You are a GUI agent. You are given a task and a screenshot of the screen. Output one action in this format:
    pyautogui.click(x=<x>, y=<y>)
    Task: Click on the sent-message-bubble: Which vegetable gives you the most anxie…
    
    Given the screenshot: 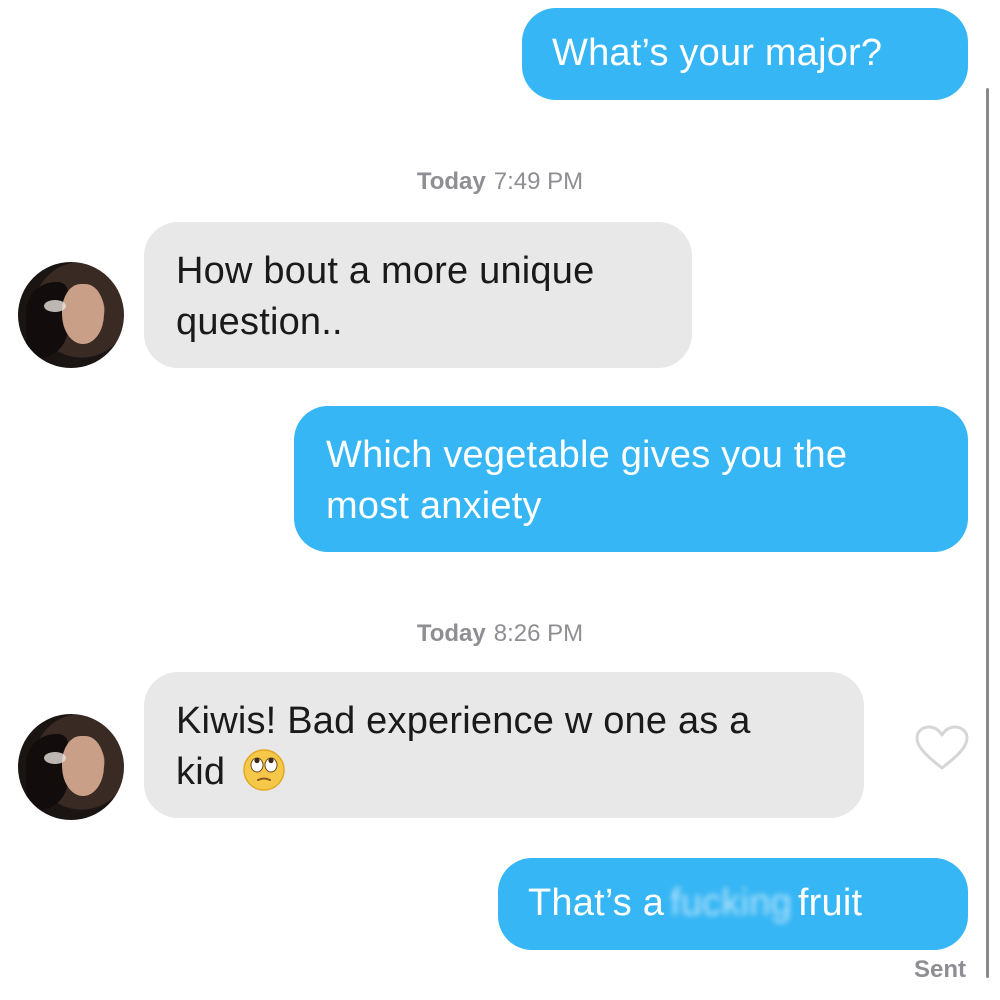 What is the action you would take?
    pyautogui.click(x=631, y=479)
    